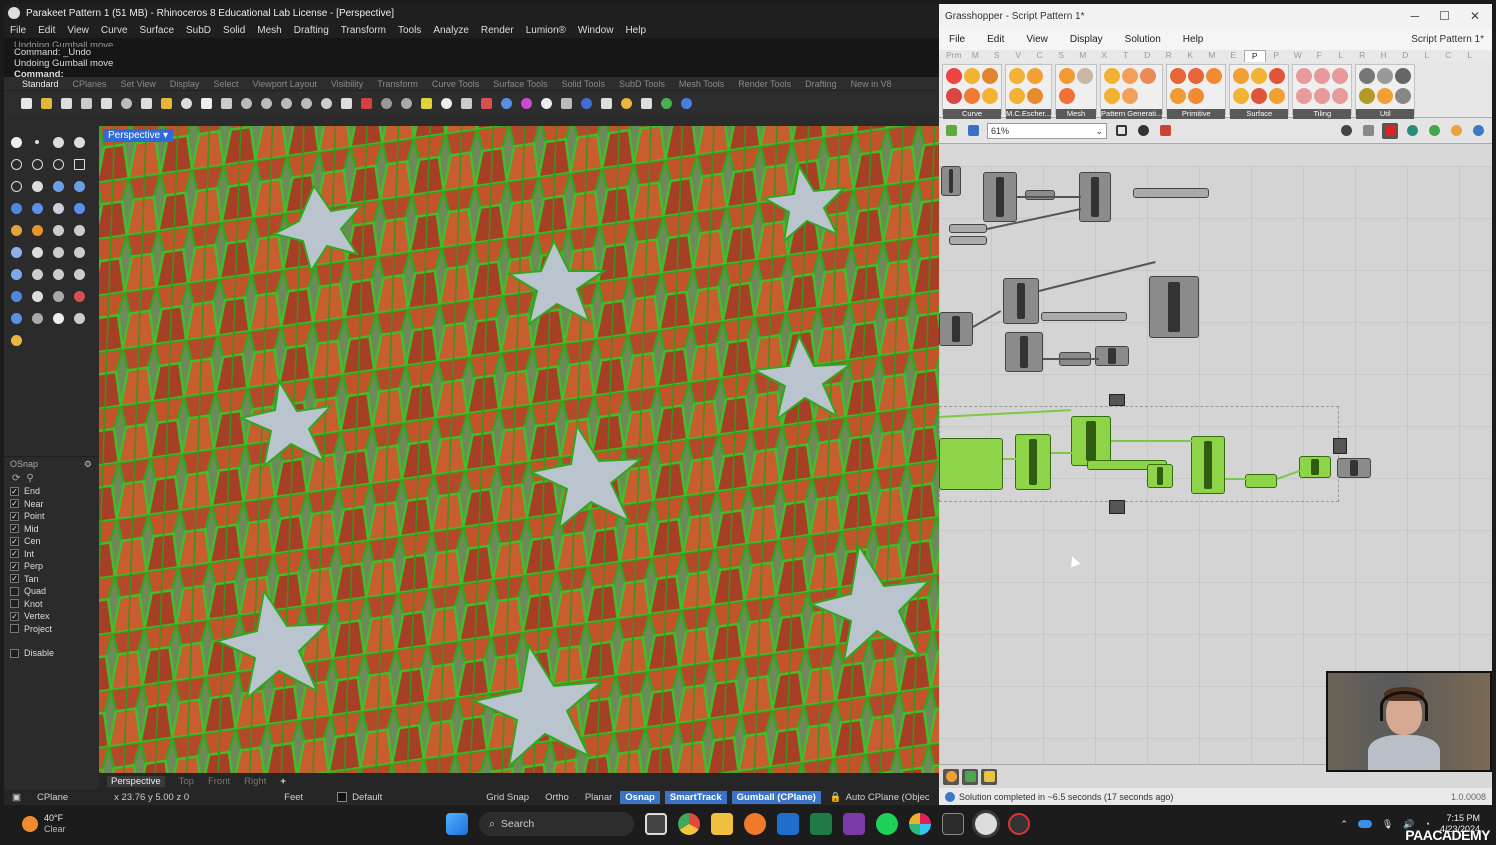 The width and height of the screenshot is (1496, 845). I want to click on outlook-icon, so click(788, 824).